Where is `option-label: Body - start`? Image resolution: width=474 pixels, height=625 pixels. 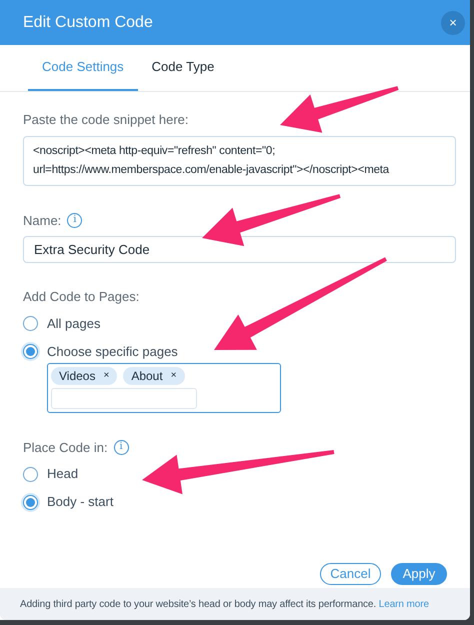 option-label: Body - start is located at coordinates (80, 502).